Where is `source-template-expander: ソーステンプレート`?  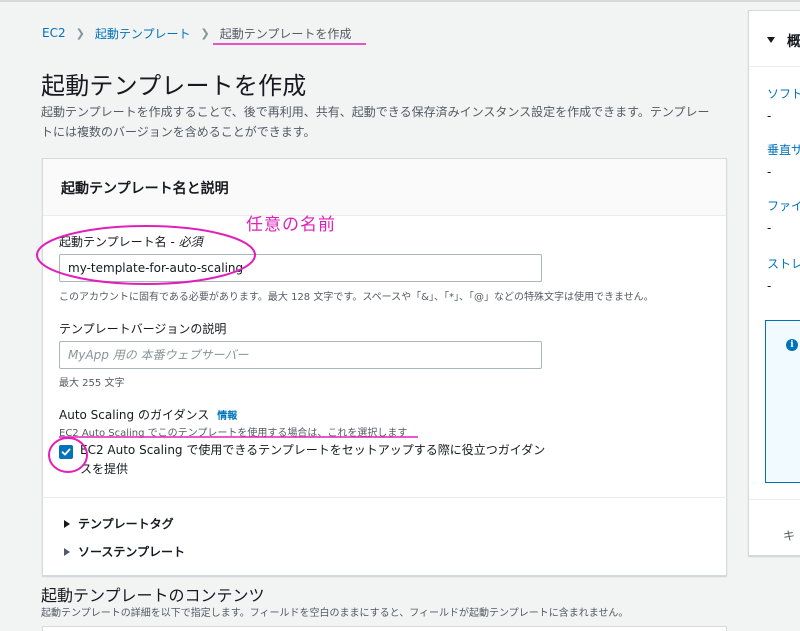 source-template-expander: ソーステンプレート is located at coordinates (124, 551).